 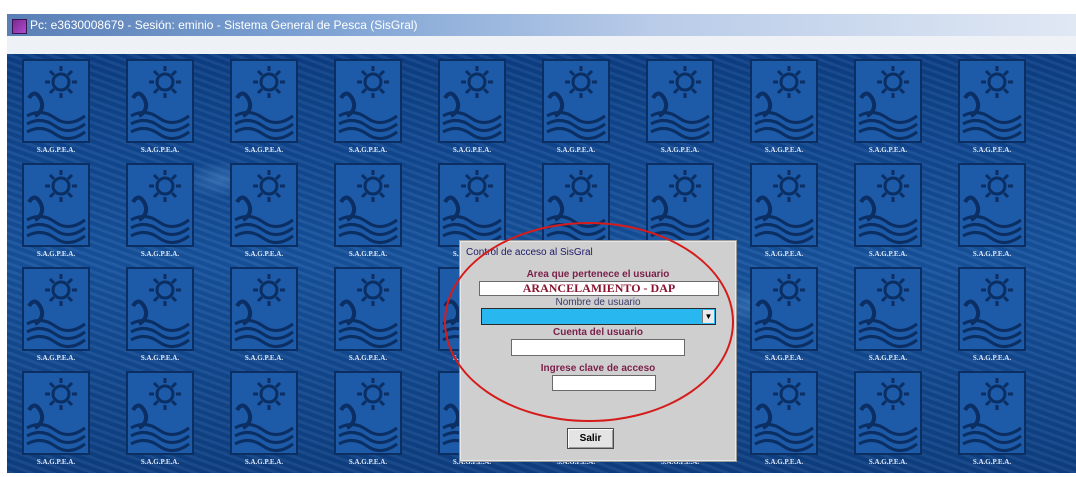 What do you see at coordinates (598, 368) in the screenshot?
I see `password-label: Ingrese clave de acceso` at bounding box center [598, 368].